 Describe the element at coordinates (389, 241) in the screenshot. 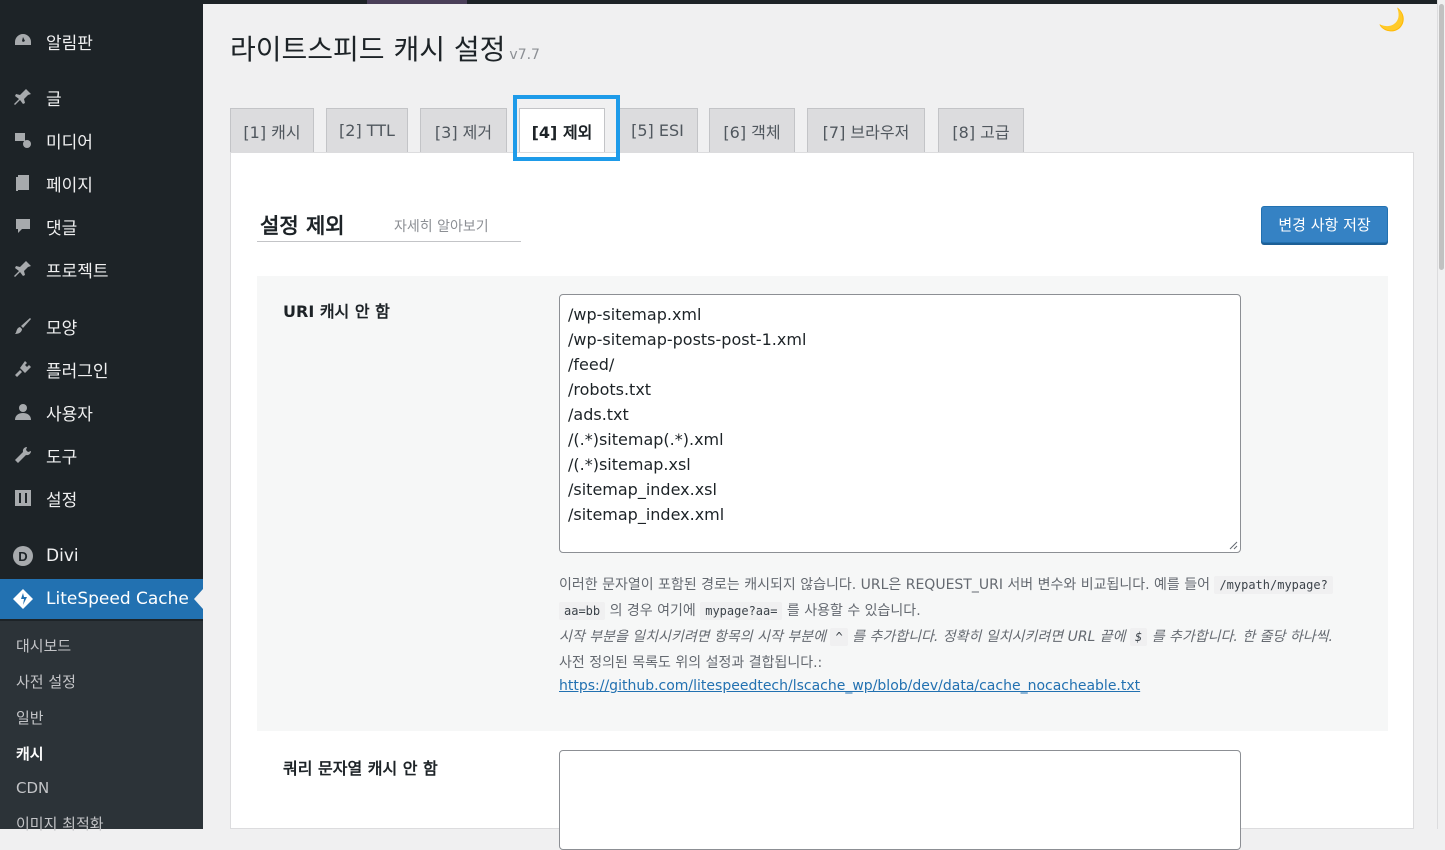

I see `section-title-divider` at that location.